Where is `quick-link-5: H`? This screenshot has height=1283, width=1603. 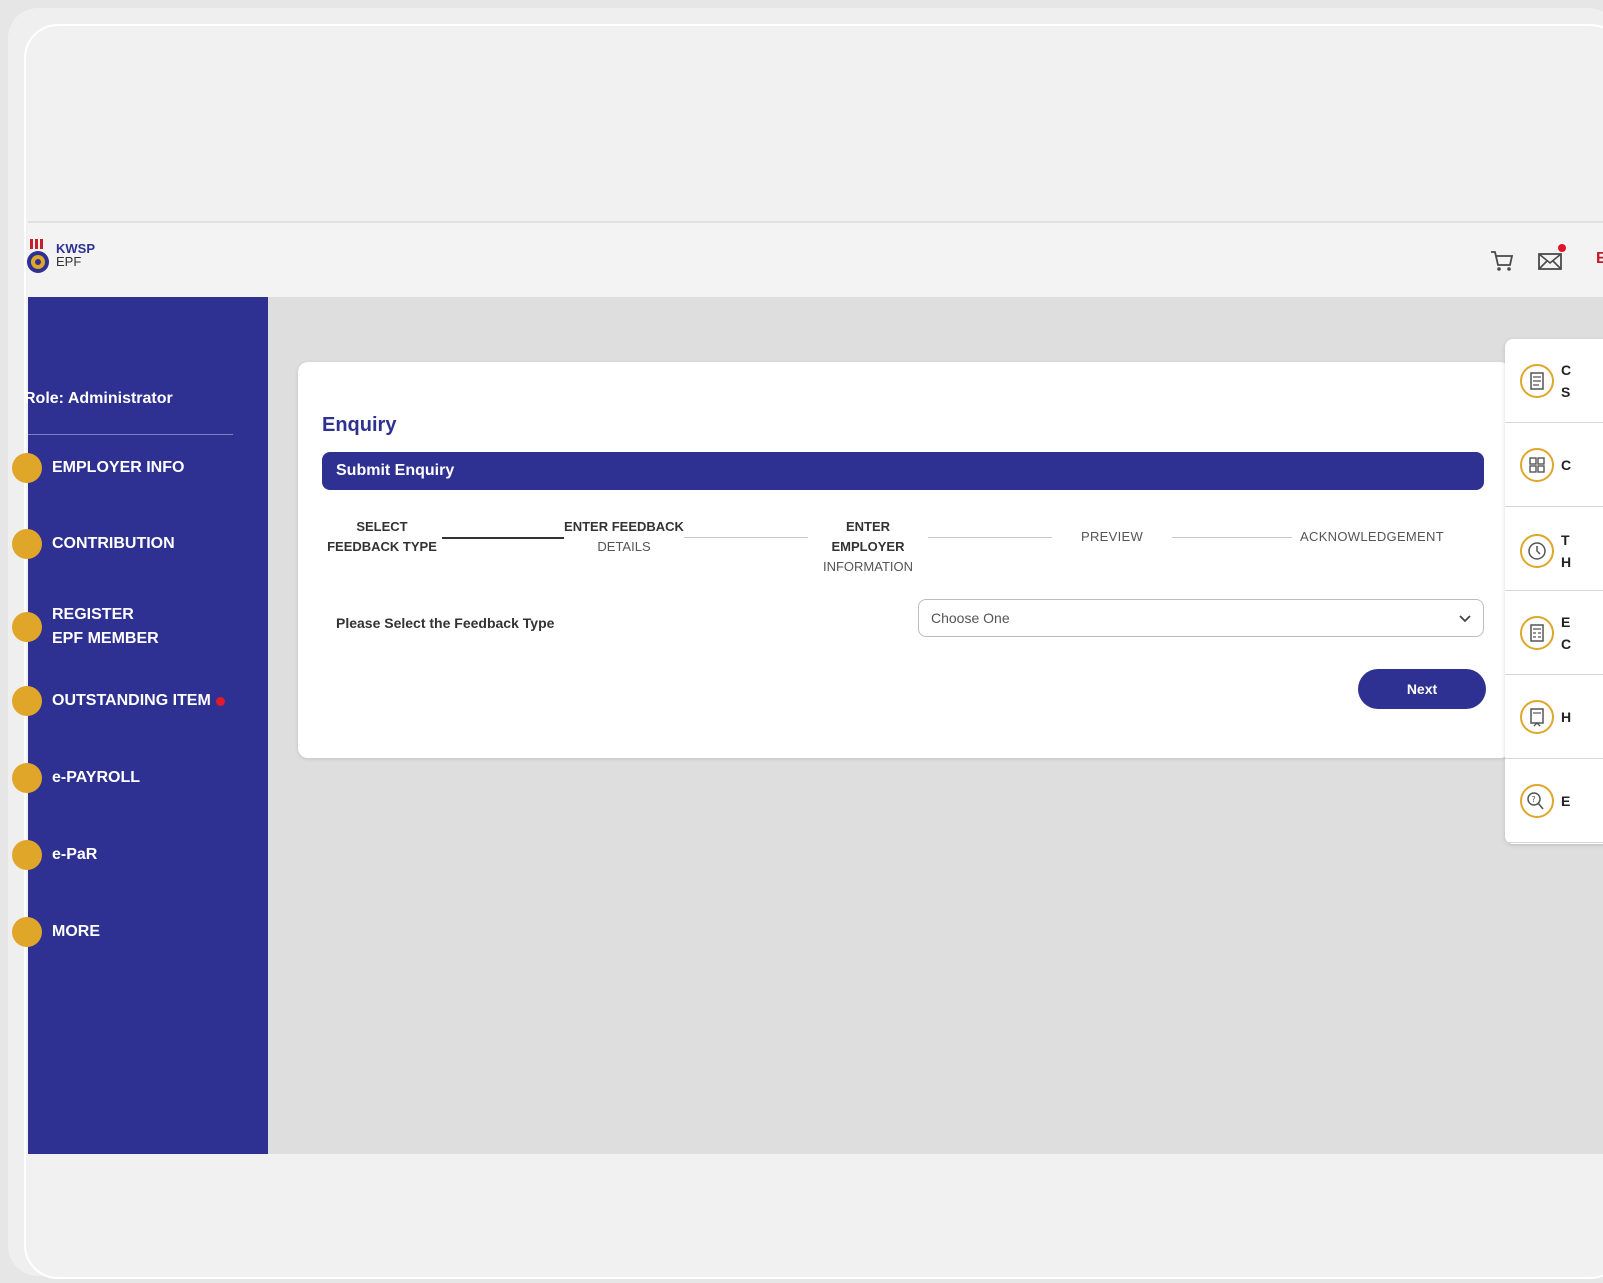
quick-link-5: H is located at coordinates (1554, 717).